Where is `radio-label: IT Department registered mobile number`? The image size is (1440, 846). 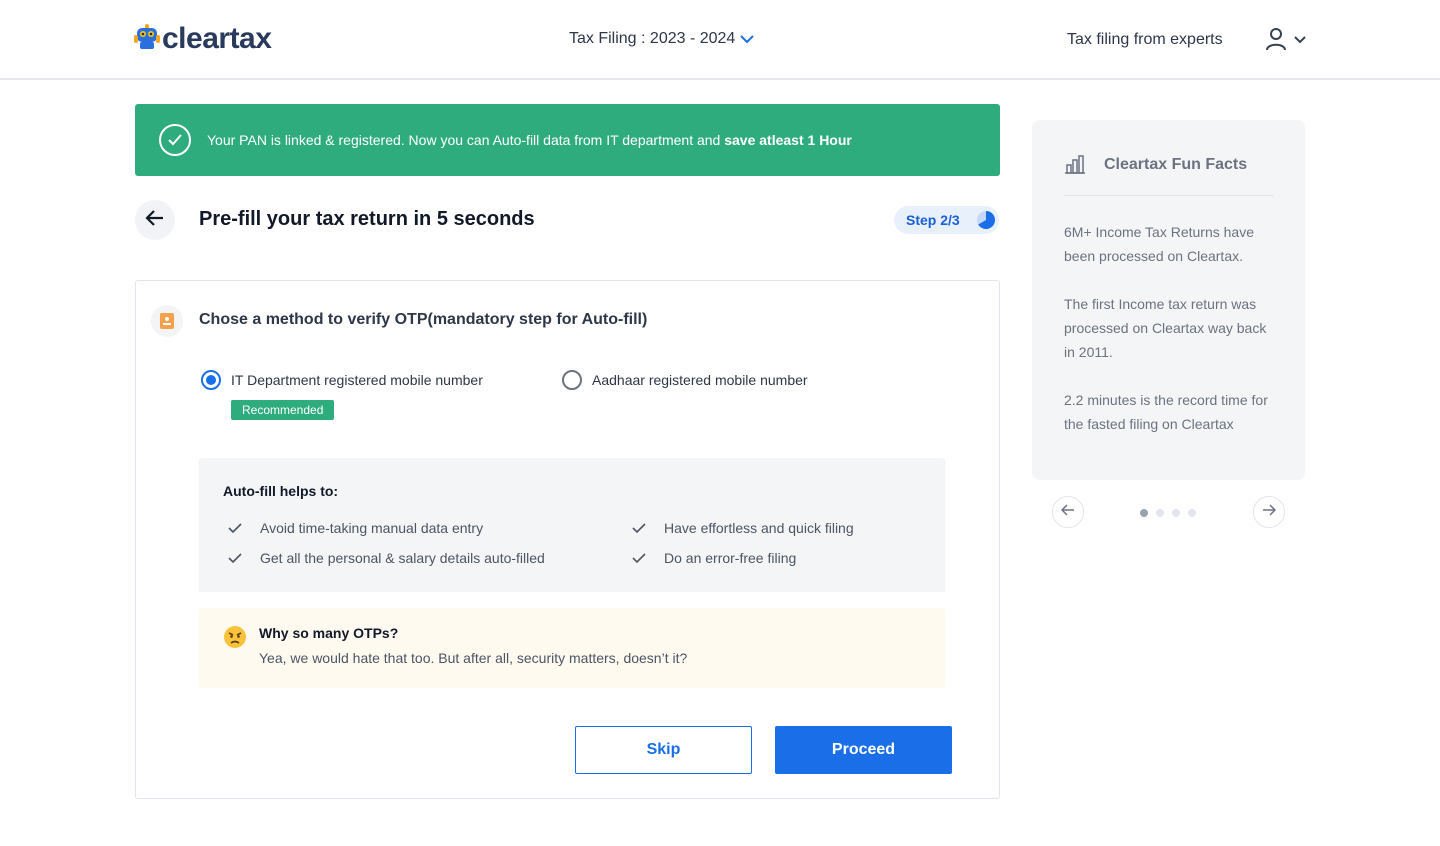
radio-label: IT Department registered mobile number is located at coordinates (357, 380).